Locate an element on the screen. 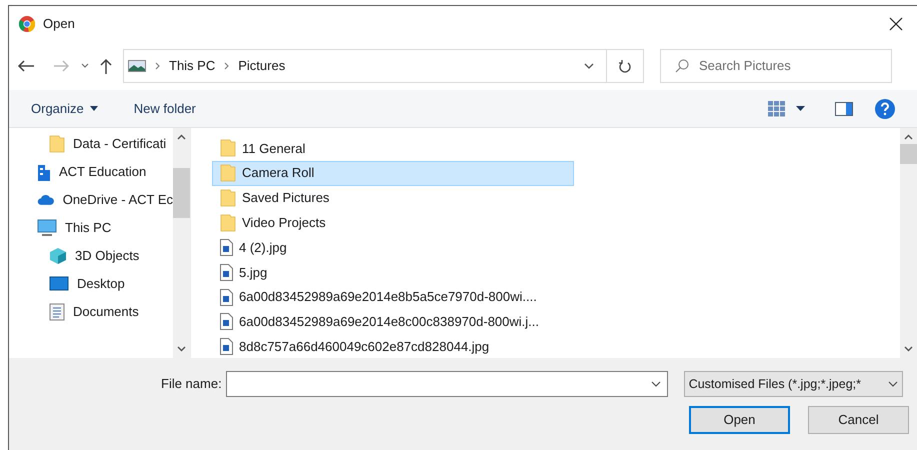 The image size is (917, 450). preview-pane-icon is located at coordinates (844, 109).